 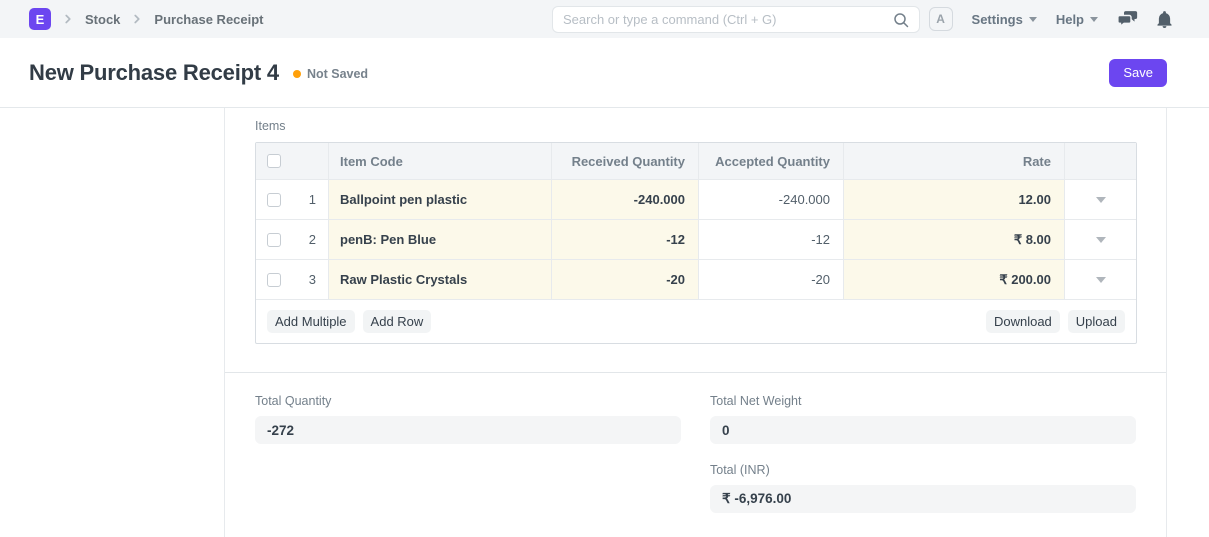 I want to click on row-index: 1, so click(x=307, y=199).